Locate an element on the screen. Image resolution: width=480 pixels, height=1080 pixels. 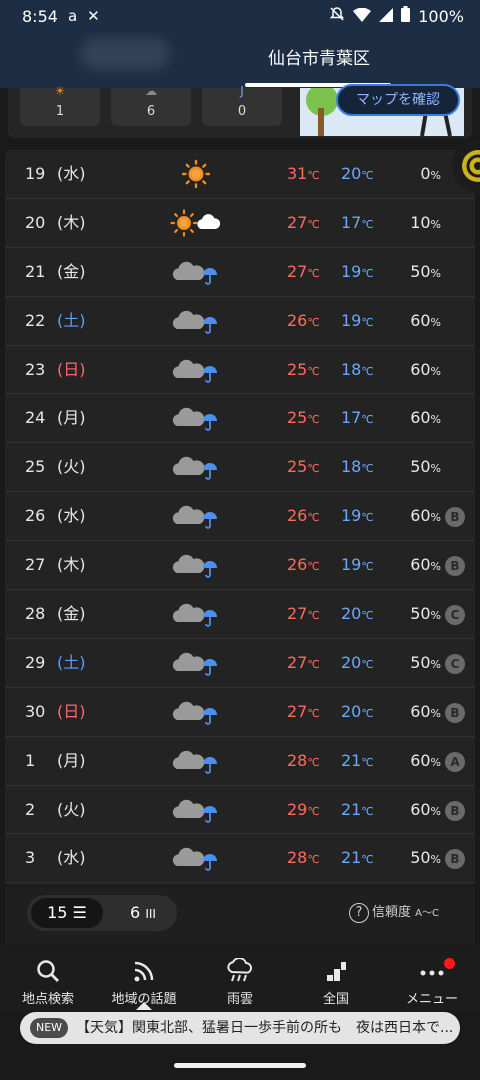
forecast-date: 23 is located at coordinates (35, 369).